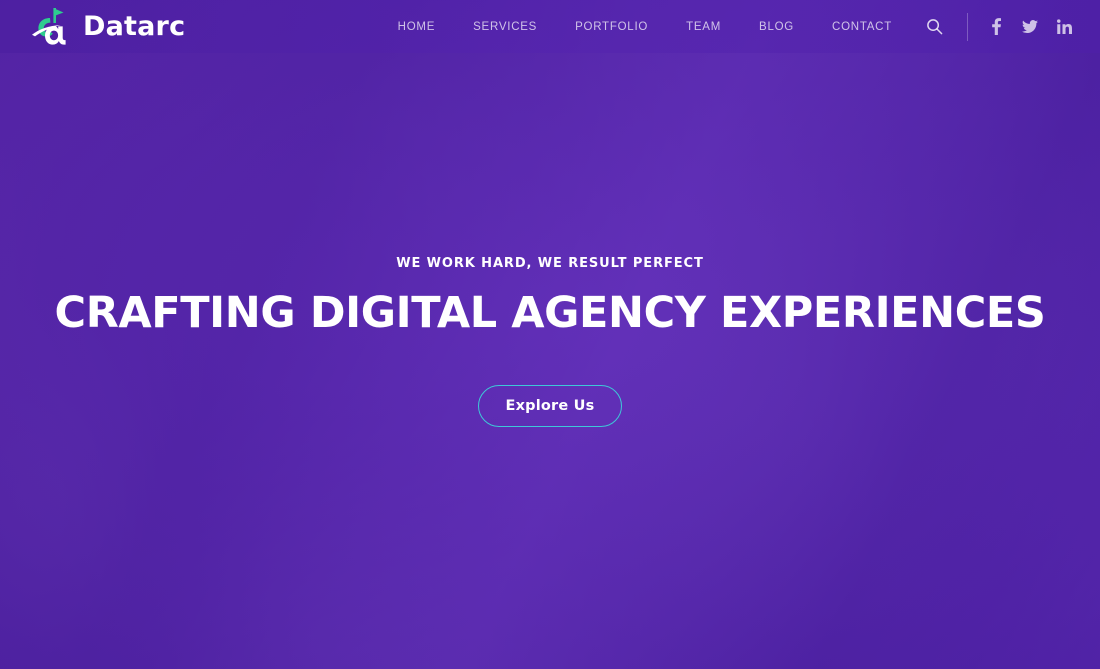  What do you see at coordinates (611, 27) in the screenshot?
I see `nav-item-portfolio: PORTFOLIO` at bounding box center [611, 27].